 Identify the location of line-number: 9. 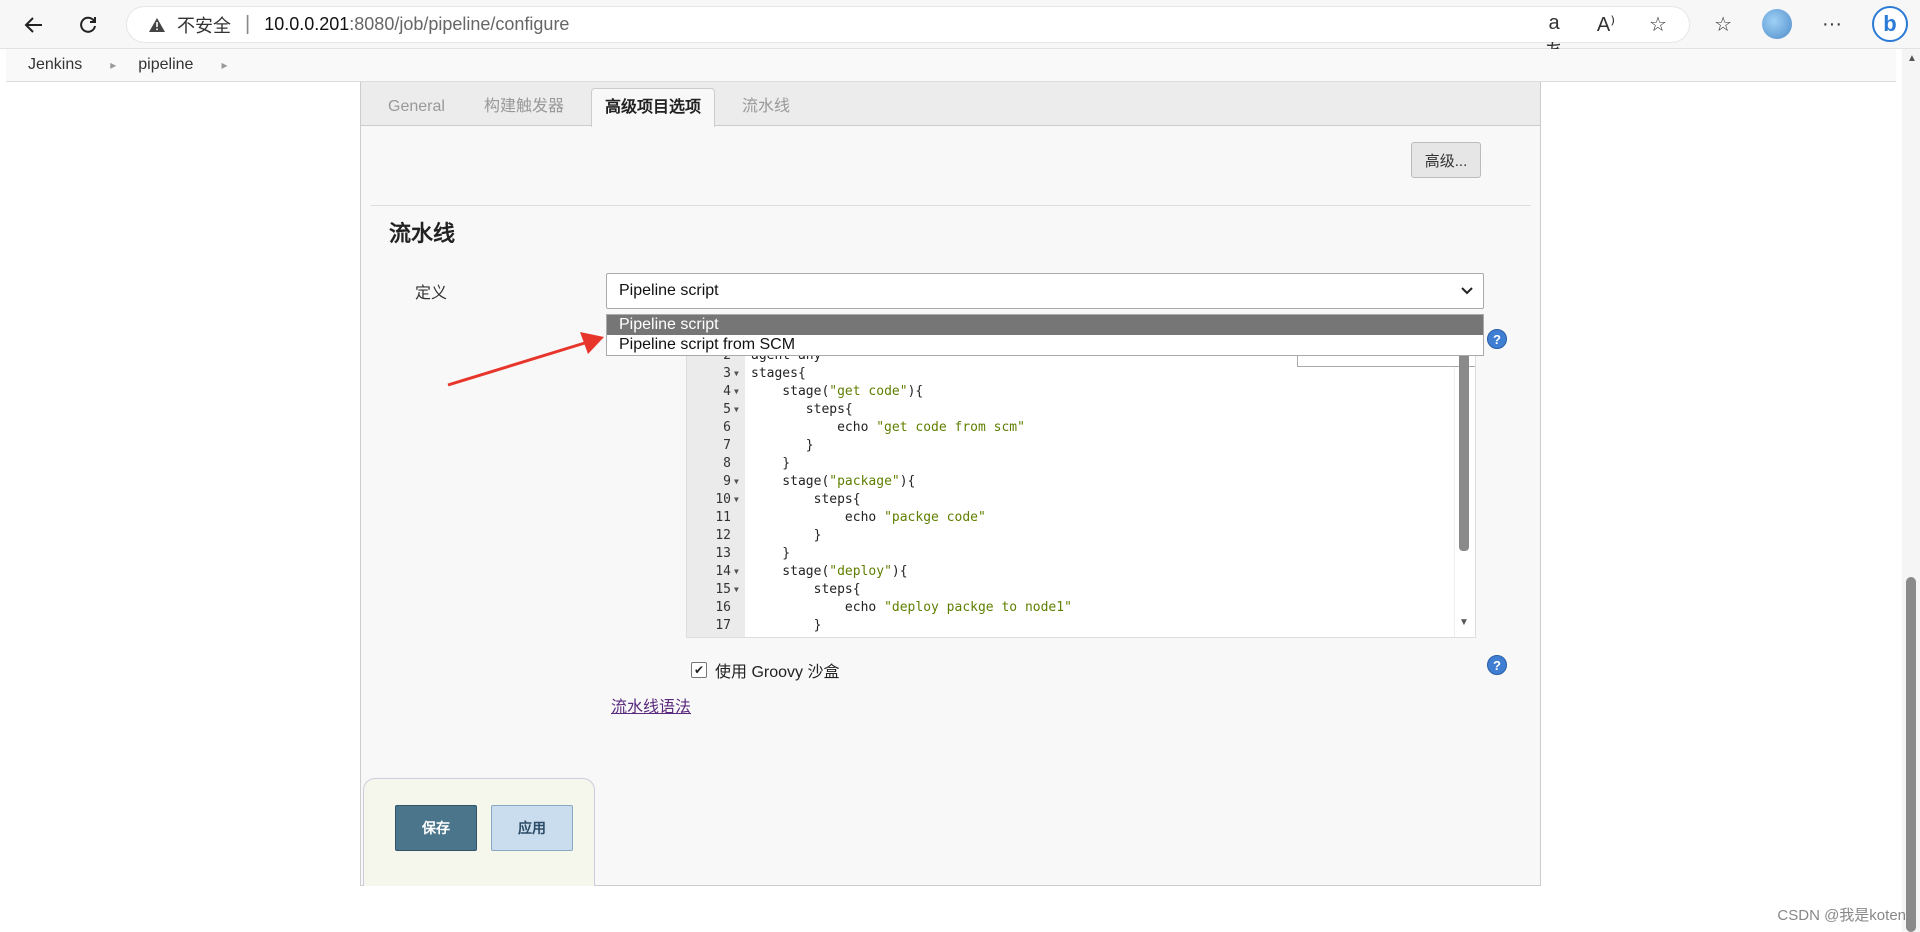
(727, 481).